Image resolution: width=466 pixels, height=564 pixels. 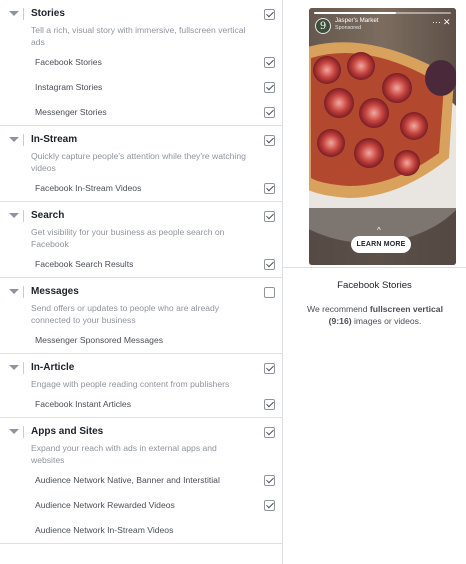 What do you see at coordinates (386, 321) in the screenshot?
I see `note-suffix: images or videos.` at bounding box center [386, 321].